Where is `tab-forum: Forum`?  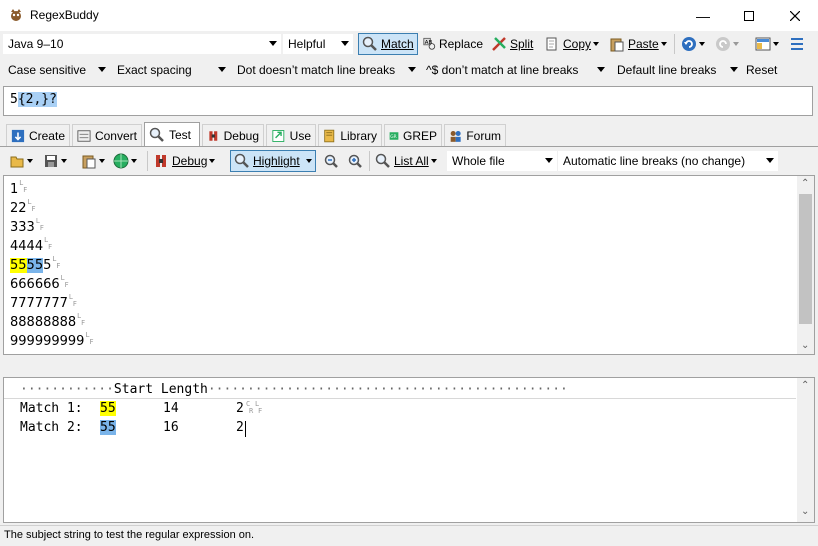 tab-forum: Forum is located at coordinates (475, 135).